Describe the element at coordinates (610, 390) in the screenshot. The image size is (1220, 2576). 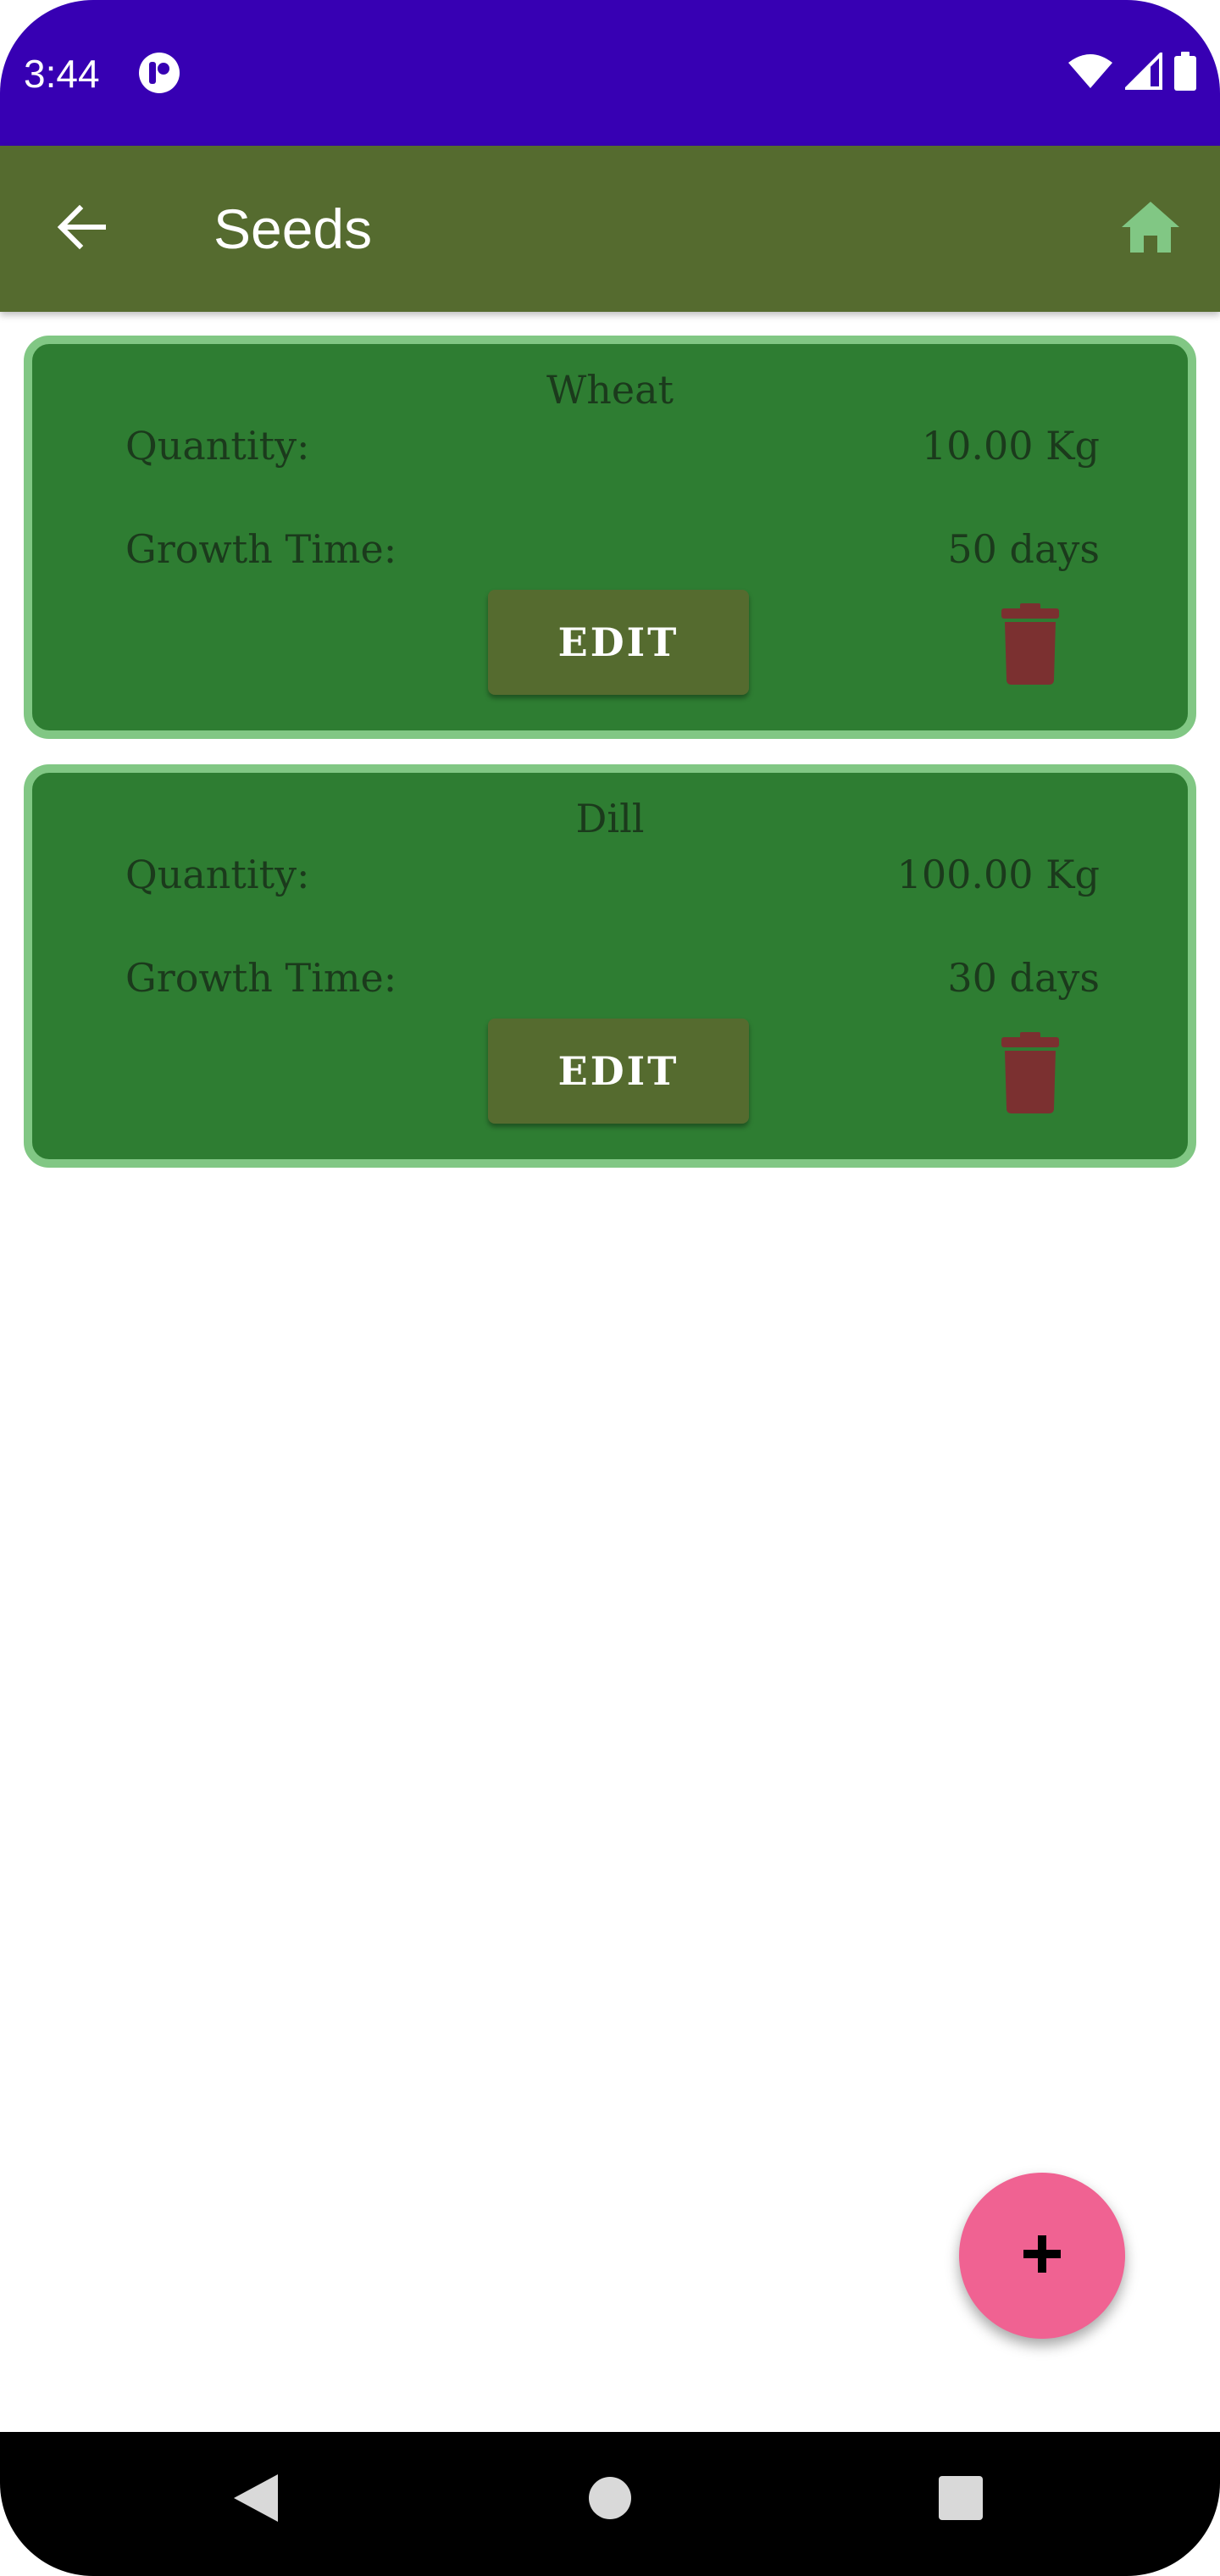
I see `seed-name: Wheat` at that location.